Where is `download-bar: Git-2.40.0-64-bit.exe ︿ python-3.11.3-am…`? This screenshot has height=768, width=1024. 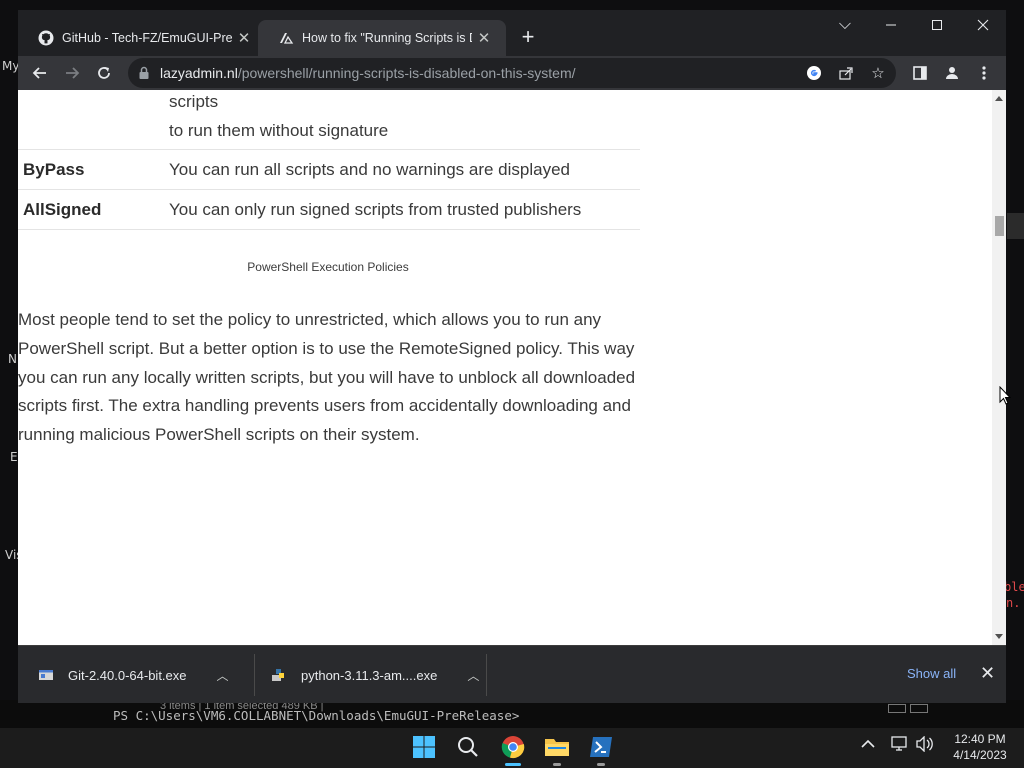
download-bar: Git-2.40.0-64-bit.exe ︿ python-3.11.3-am… is located at coordinates (512, 674).